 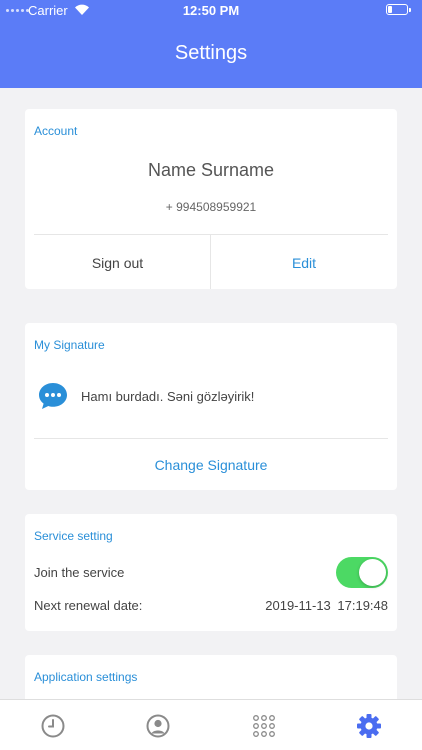 I want to click on change-signature-button: Change Signature, so click(x=211, y=465).